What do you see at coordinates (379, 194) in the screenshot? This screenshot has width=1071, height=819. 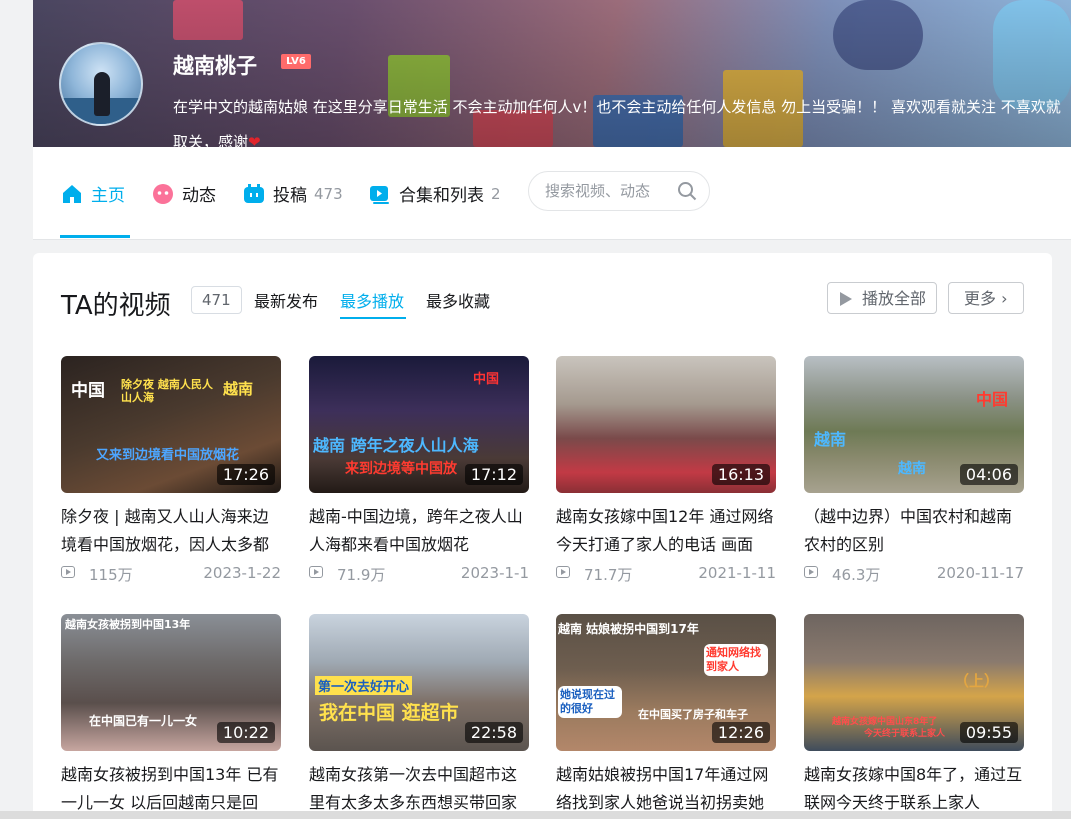 I see `collection-icon` at bounding box center [379, 194].